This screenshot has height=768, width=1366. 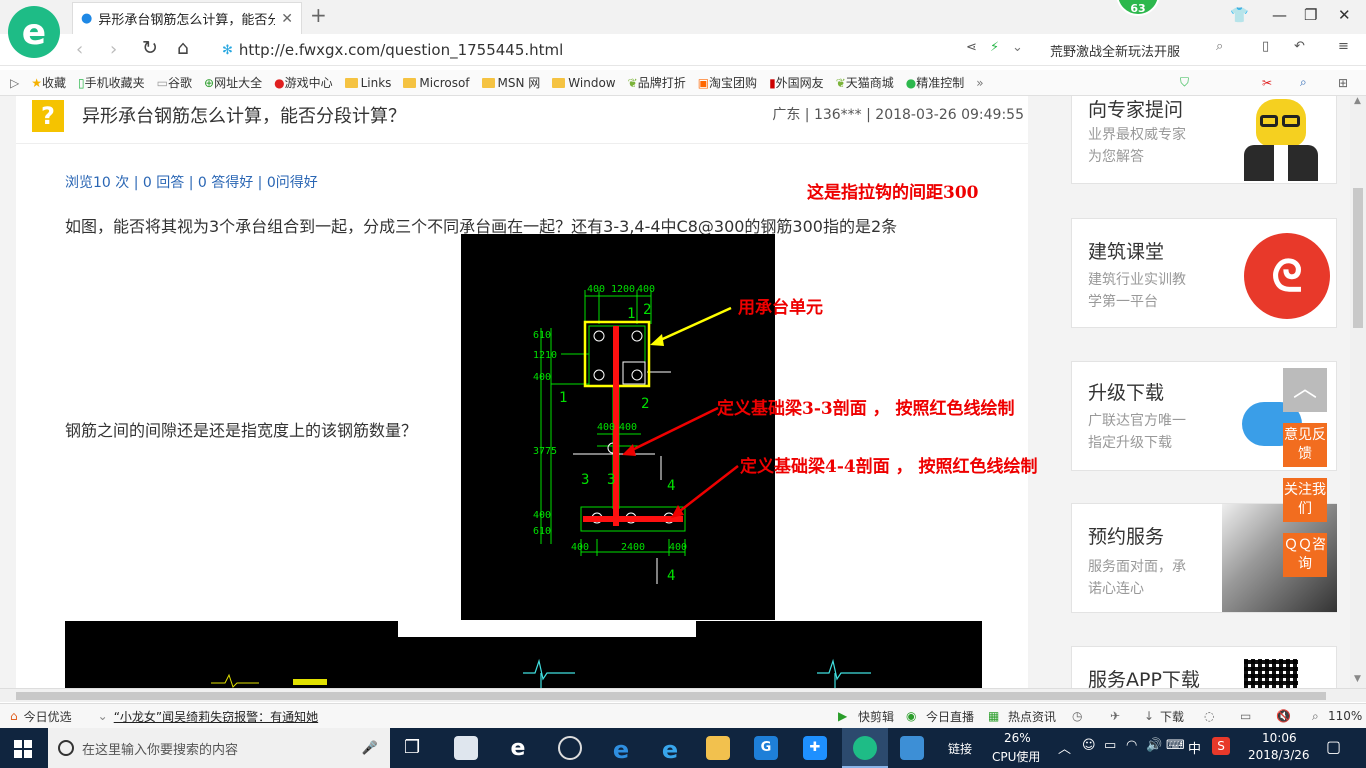 What do you see at coordinates (14, 83) in the screenshot?
I see `sidebar-toggle-icon: ▷` at bounding box center [14, 83].